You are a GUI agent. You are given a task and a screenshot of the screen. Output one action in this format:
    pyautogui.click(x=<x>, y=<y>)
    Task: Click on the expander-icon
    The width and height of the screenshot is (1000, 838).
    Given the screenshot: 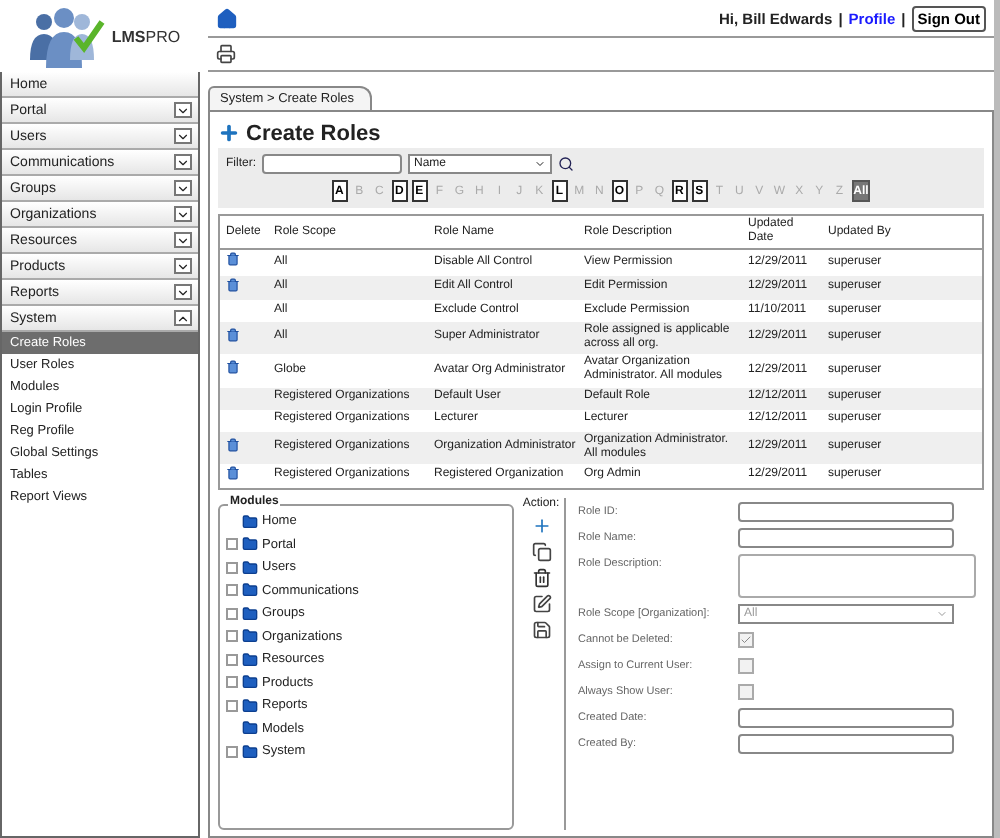 What is the action you would take?
    pyautogui.click(x=232, y=751)
    